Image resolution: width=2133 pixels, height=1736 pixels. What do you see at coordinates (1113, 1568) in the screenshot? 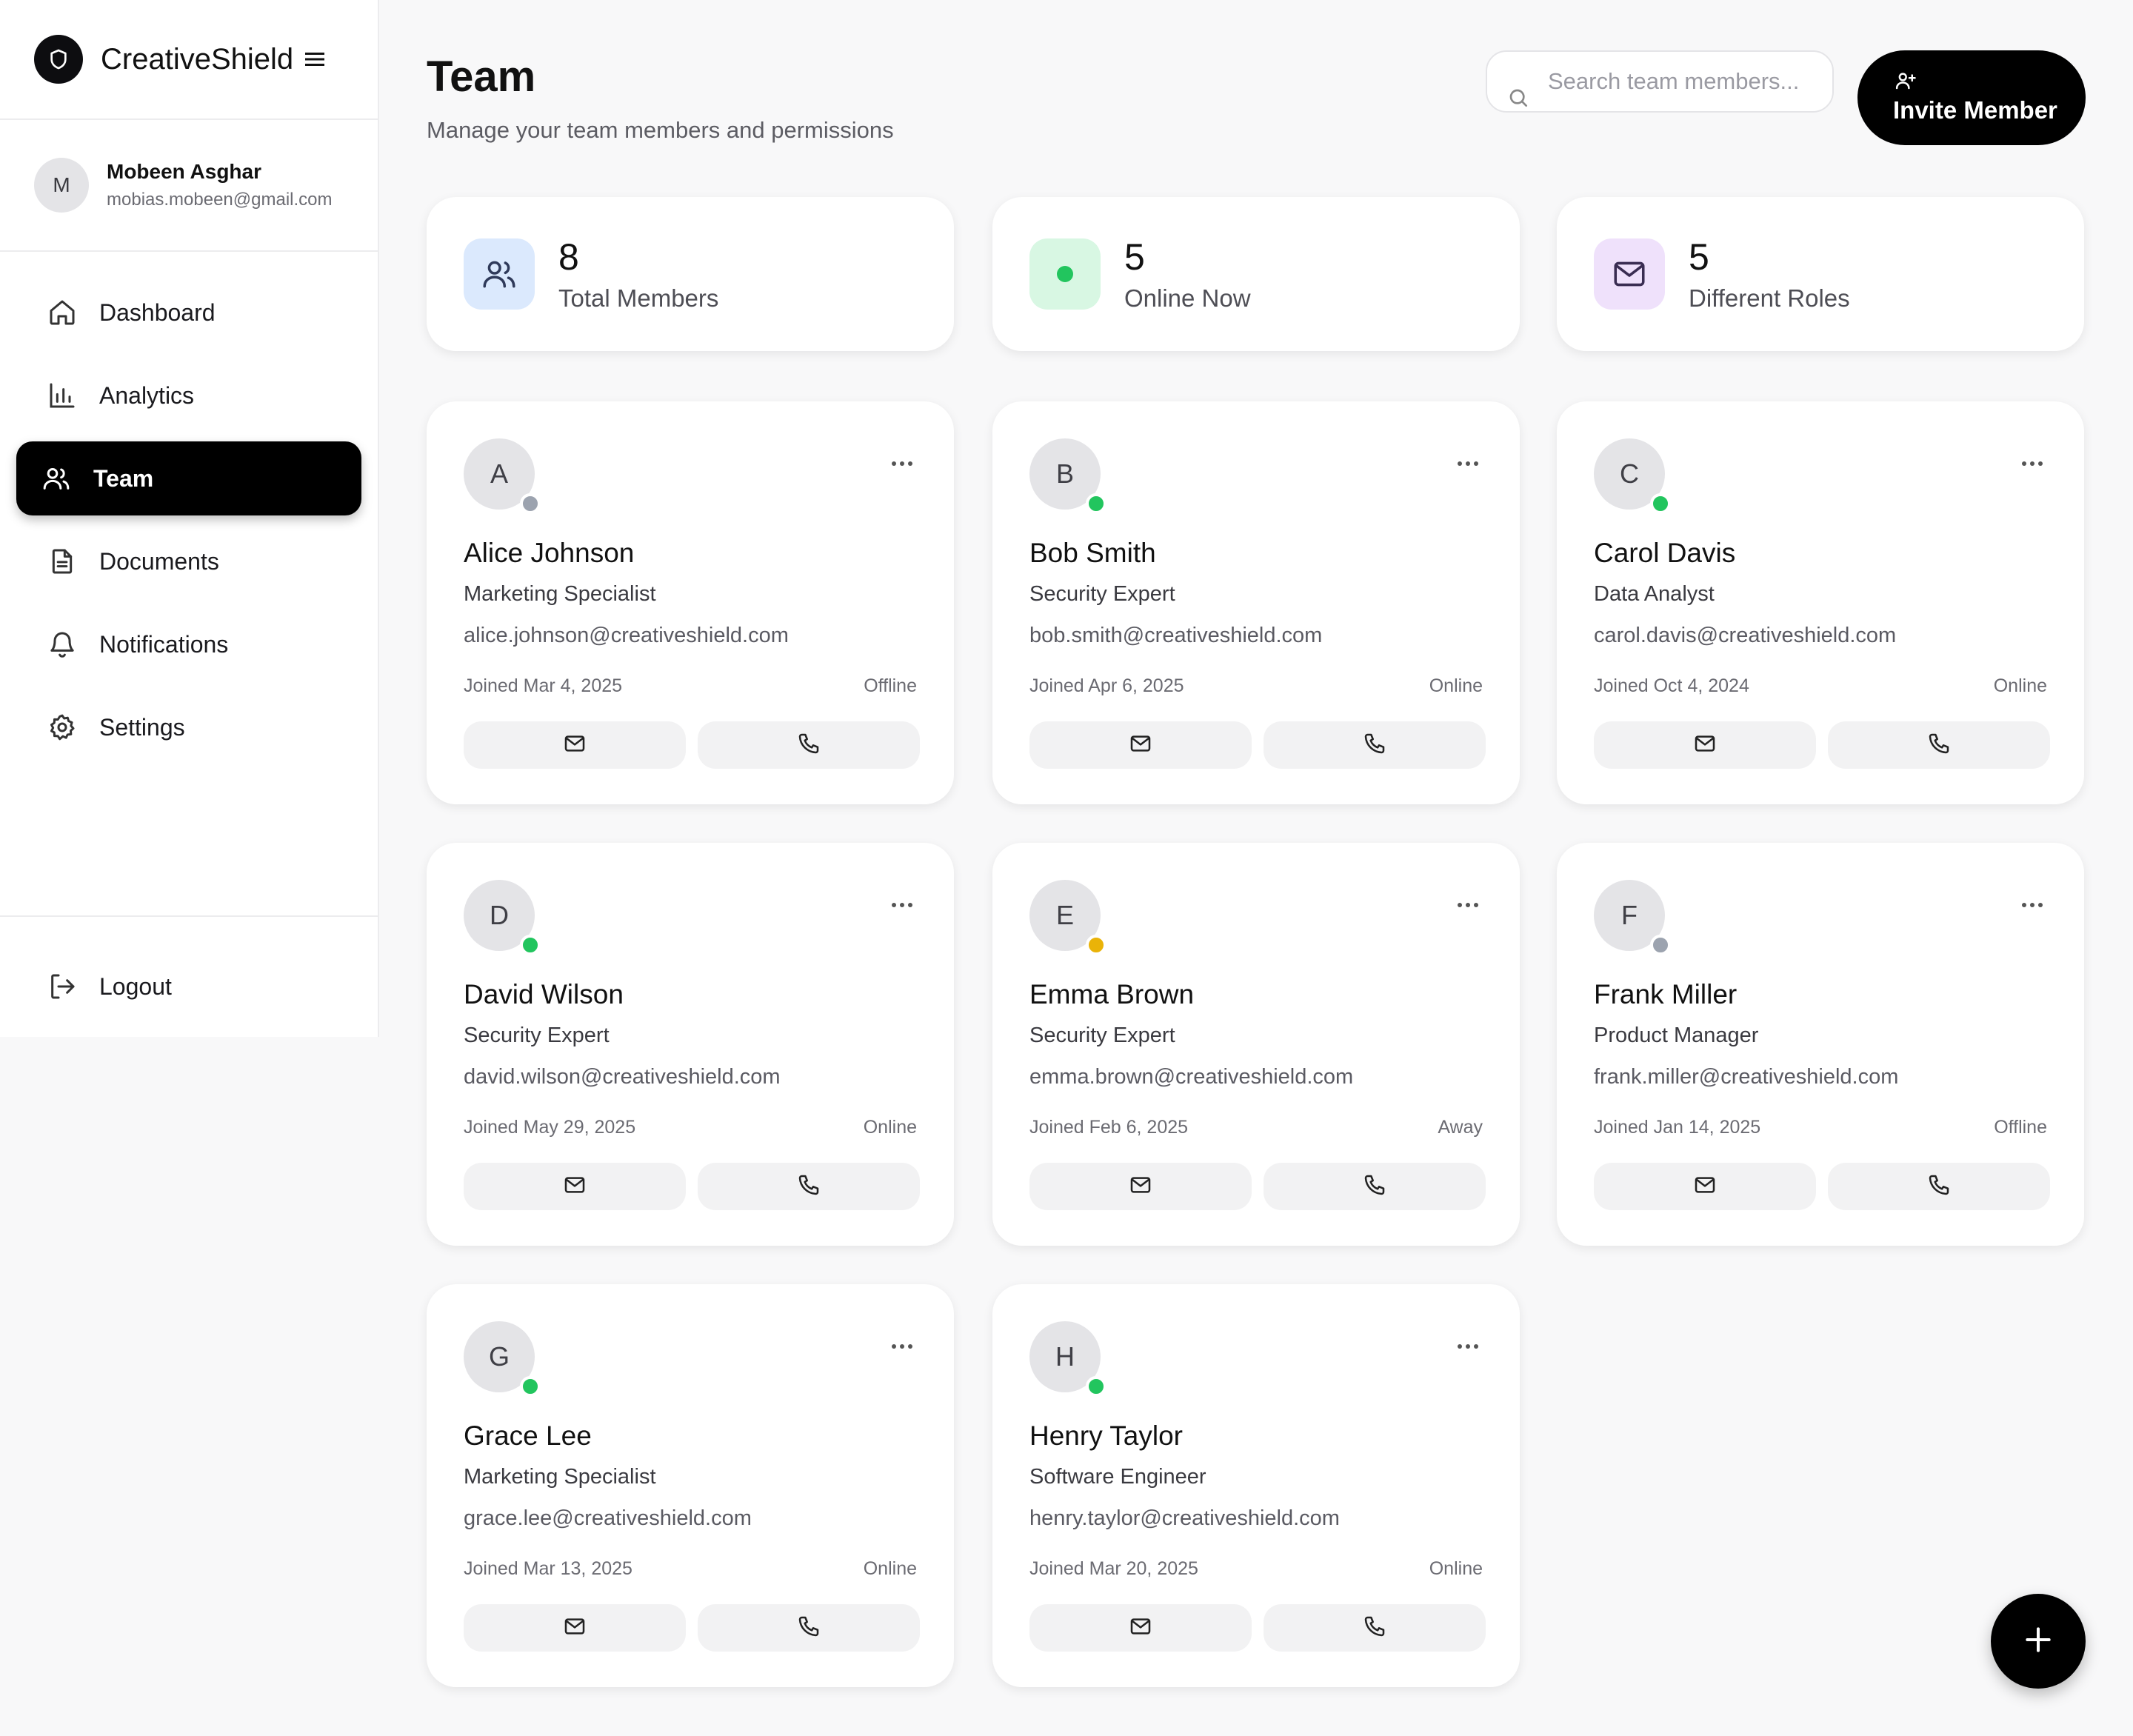
I see `member-joined-date: Joined Mar 20, 2025` at bounding box center [1113, 1568].